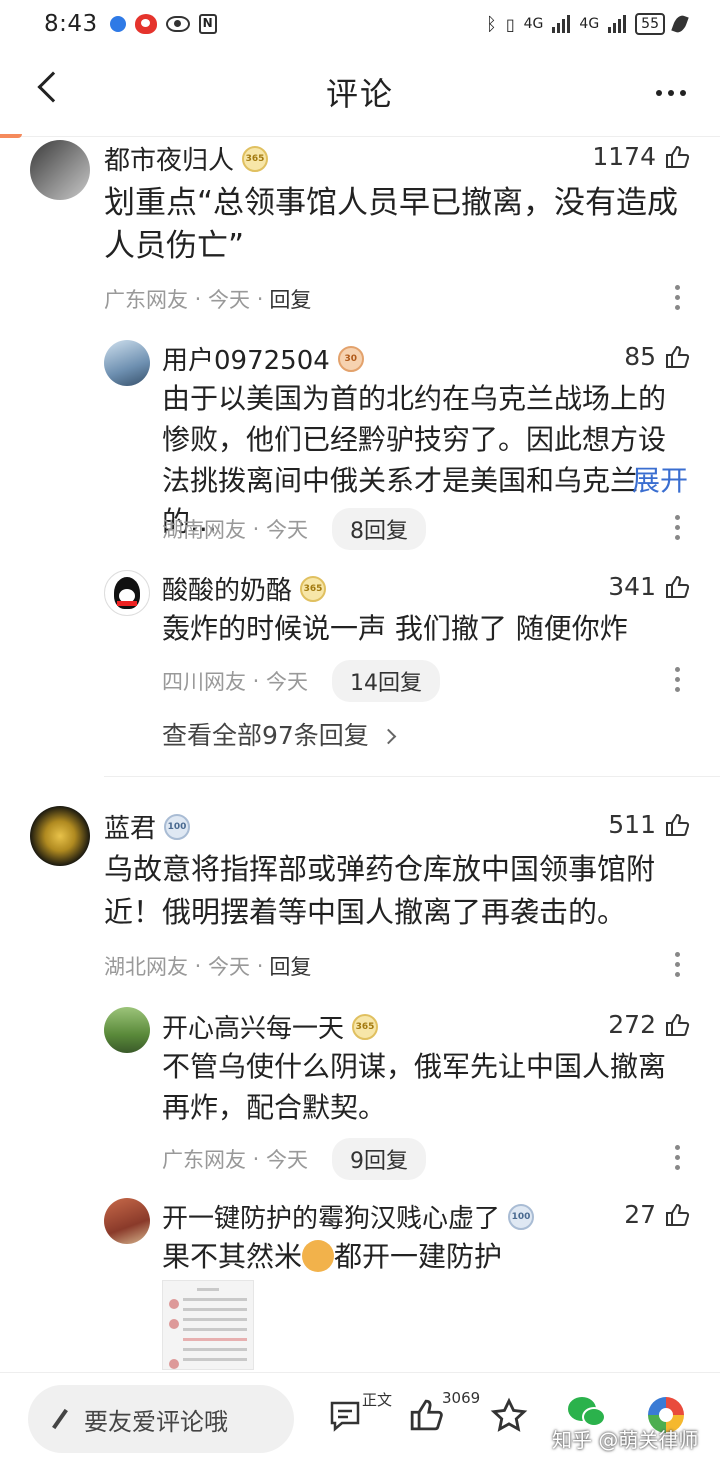  I want to click on signal-icon, so click(561, 24).